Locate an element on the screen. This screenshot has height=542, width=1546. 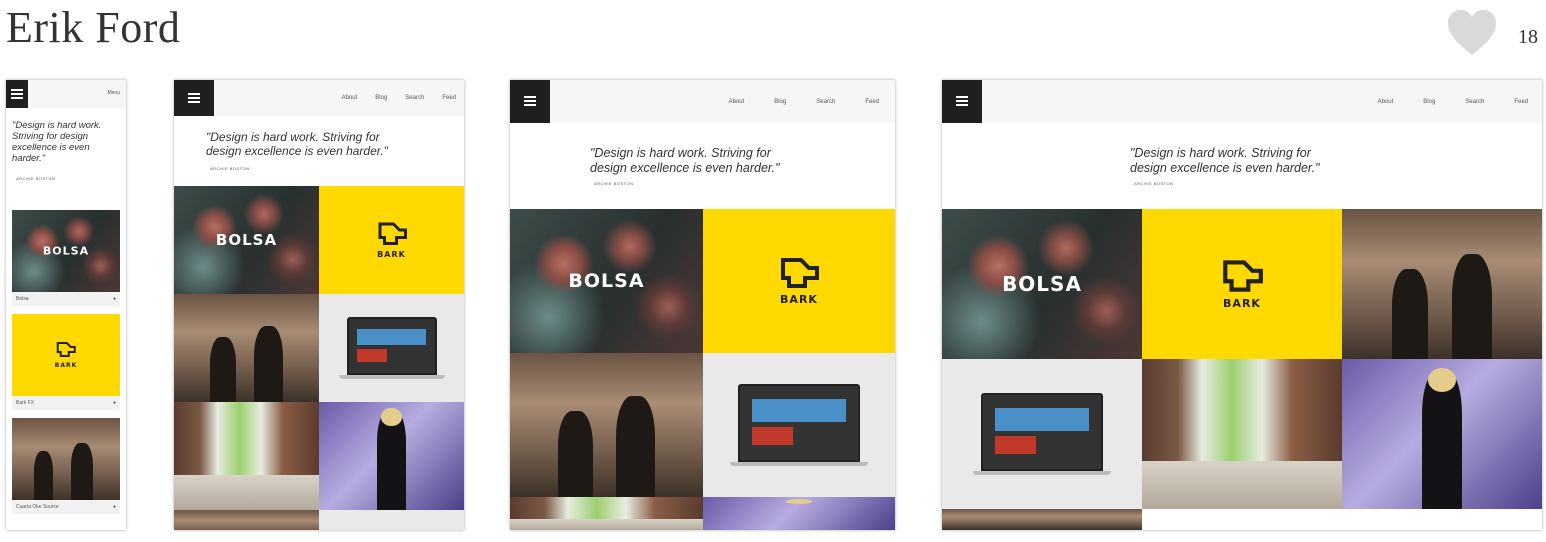
mockup-header: Menu is located at coordinates (66, 94).